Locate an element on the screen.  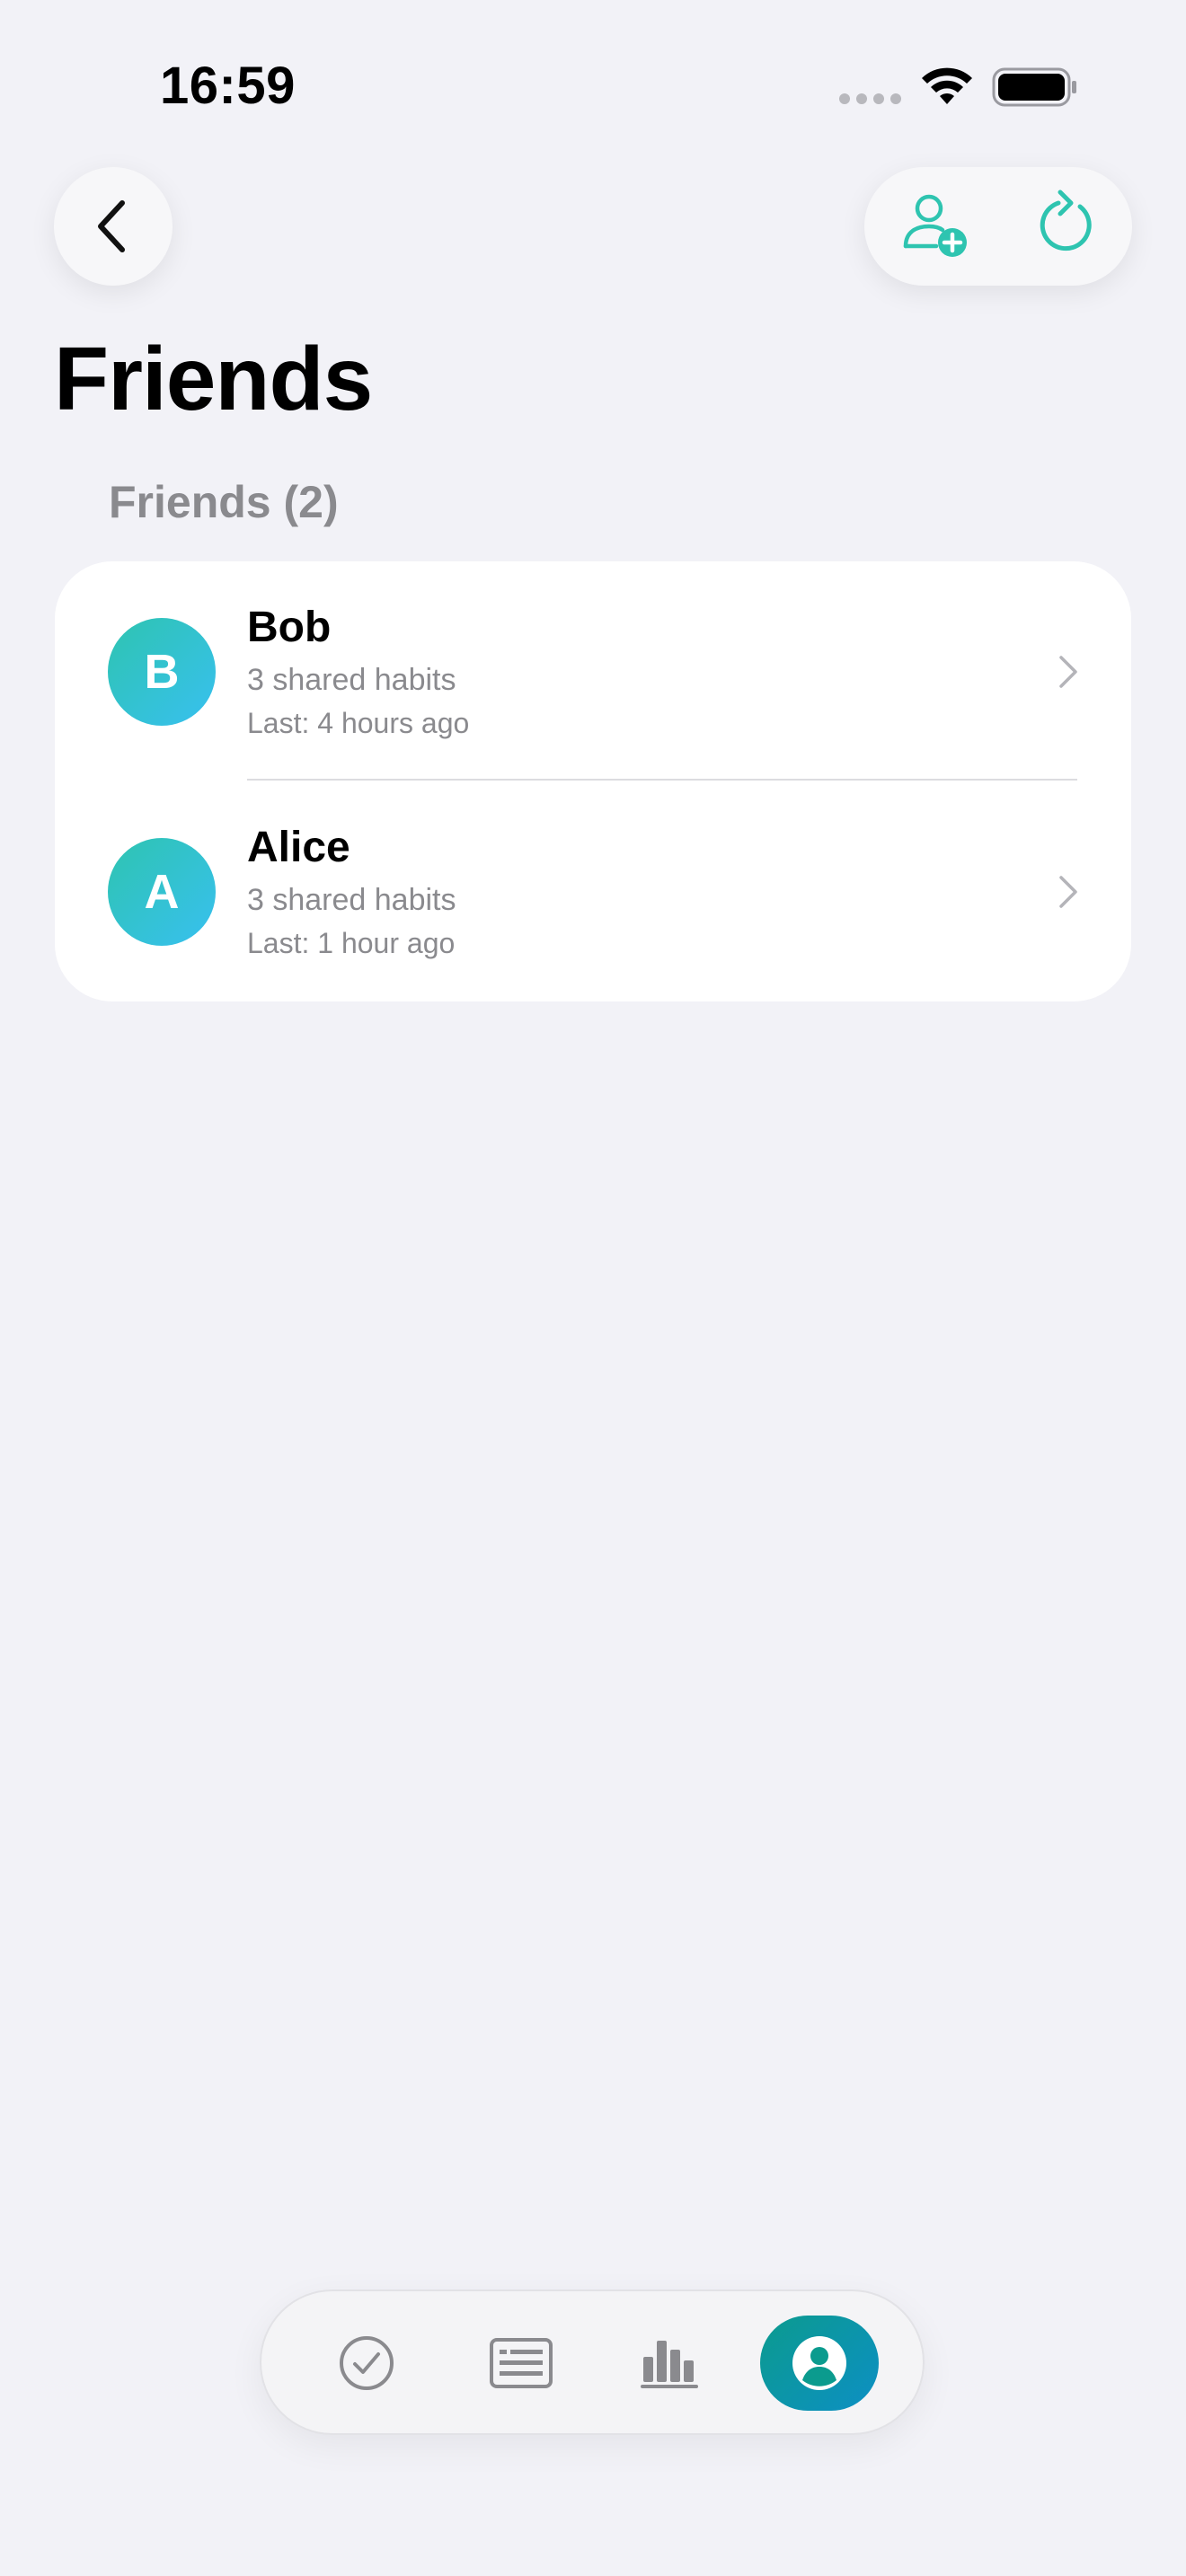
status-bar: 16:59 is located at coordinates (593, 85).